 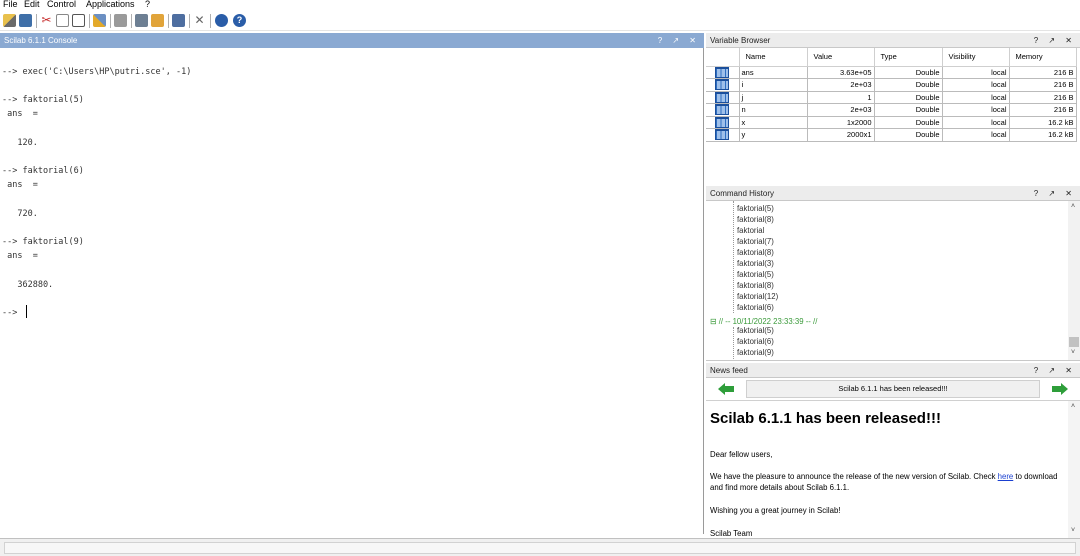 What do you see at coordinates (239, 20) in the screenshot?
I see `help-icon: ?` at bounding box center [239, 20].